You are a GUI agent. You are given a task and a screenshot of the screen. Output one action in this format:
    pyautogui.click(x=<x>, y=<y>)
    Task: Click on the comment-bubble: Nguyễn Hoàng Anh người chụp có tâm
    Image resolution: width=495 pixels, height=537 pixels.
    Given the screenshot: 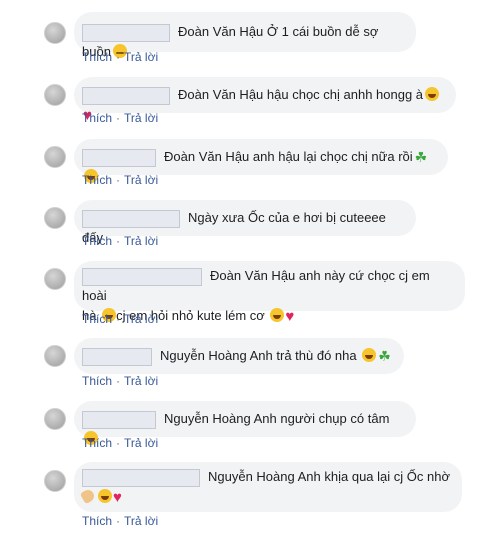 What is the action you would take?
    pyautogui.click(x=245, y=423)
    